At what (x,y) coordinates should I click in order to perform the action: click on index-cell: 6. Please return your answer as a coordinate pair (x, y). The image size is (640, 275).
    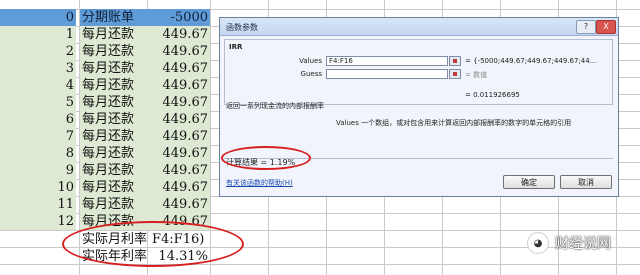
    Looking at the image, I should click on (38, 119).